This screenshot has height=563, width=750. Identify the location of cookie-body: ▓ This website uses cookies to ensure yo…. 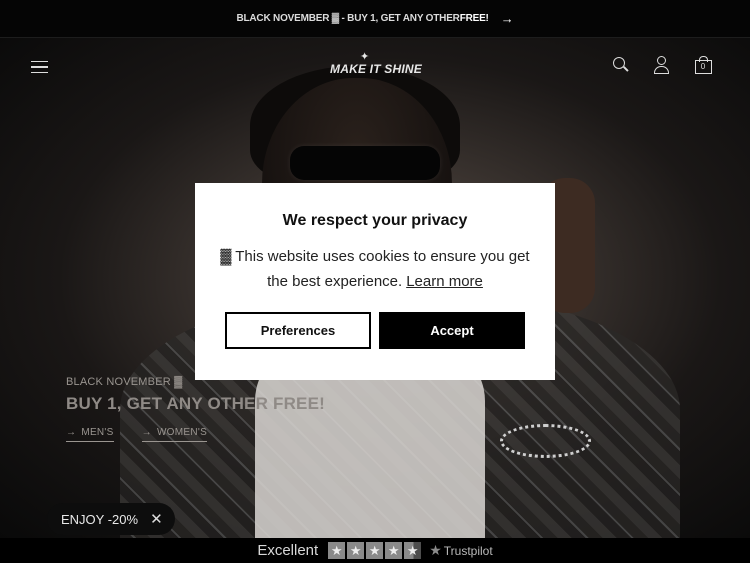
(375, 269).